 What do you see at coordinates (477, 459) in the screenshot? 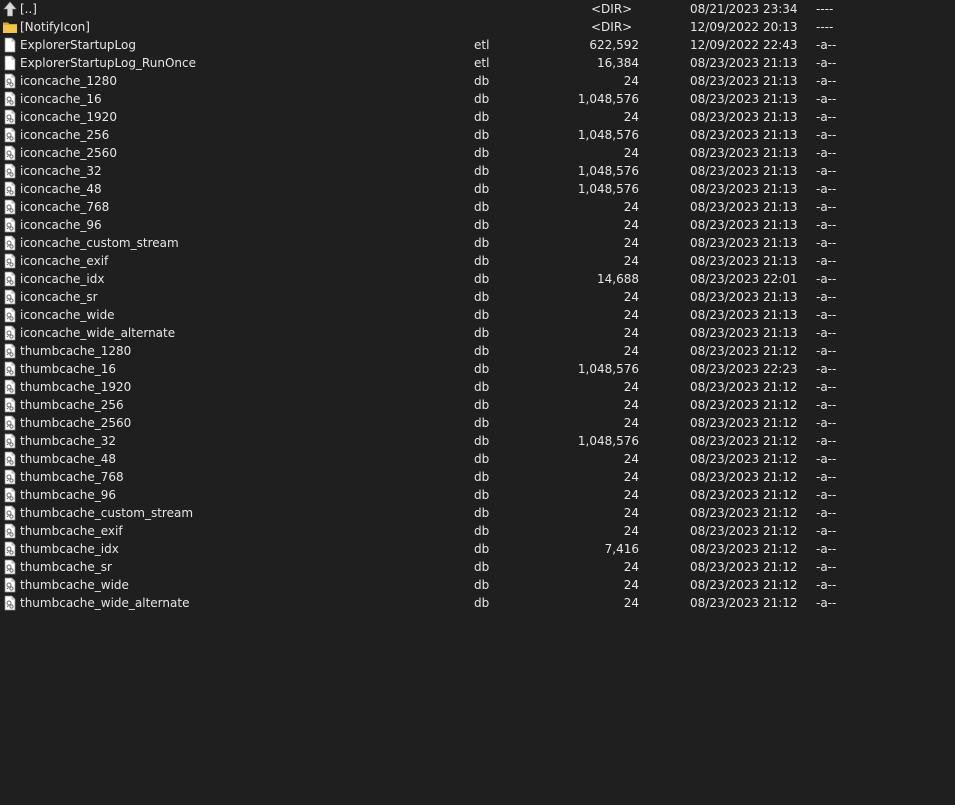
I see `file-row: thumbcache_48 db 24 08/23/2023 21:12 -a--` at bounding box center [477, 459].